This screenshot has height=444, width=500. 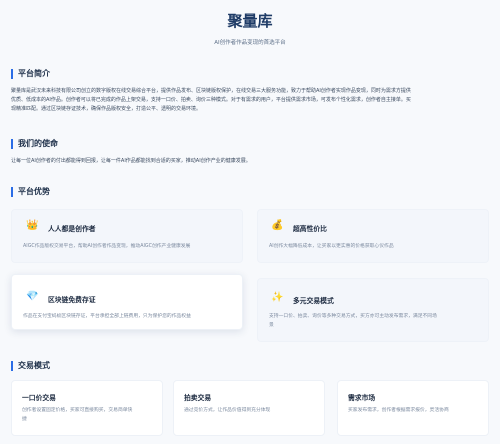 I want to click on crown-icon: 👑, so click(x=32, y=225).